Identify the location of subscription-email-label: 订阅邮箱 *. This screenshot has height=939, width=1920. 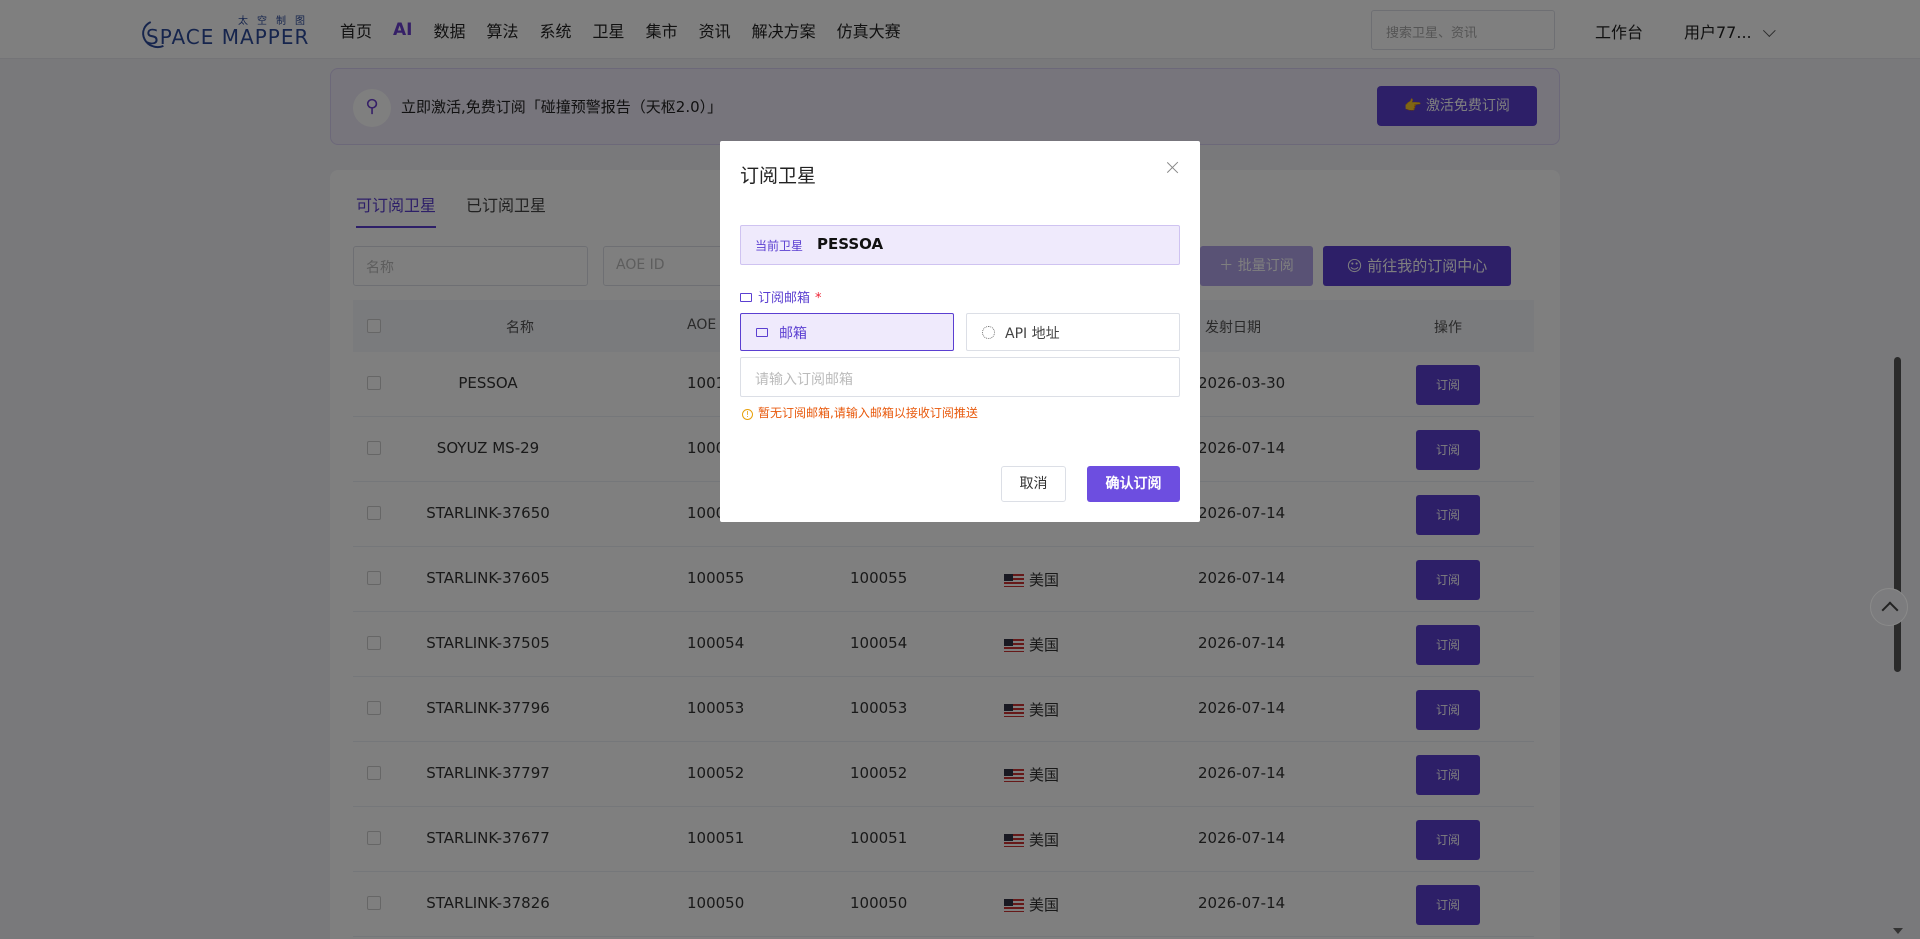
(781, 296).